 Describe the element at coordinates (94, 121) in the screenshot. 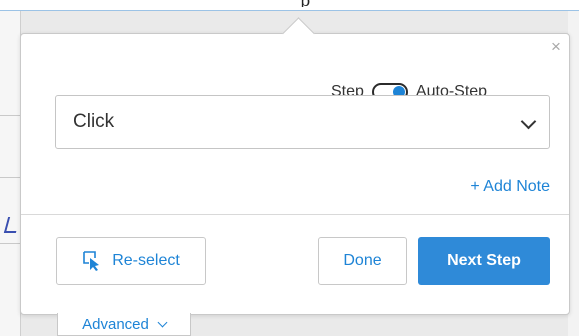

I see `action-select-value: Click` at that location.